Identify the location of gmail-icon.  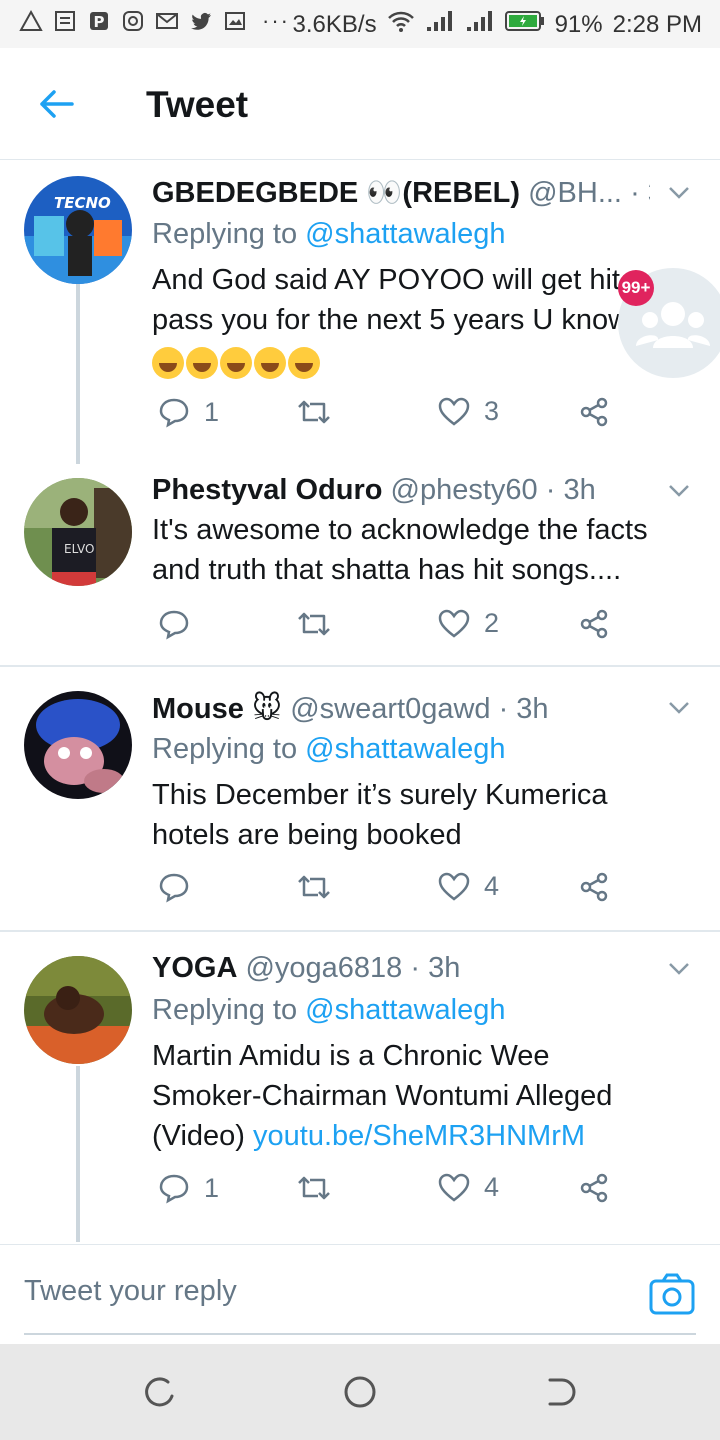
(167, 21).